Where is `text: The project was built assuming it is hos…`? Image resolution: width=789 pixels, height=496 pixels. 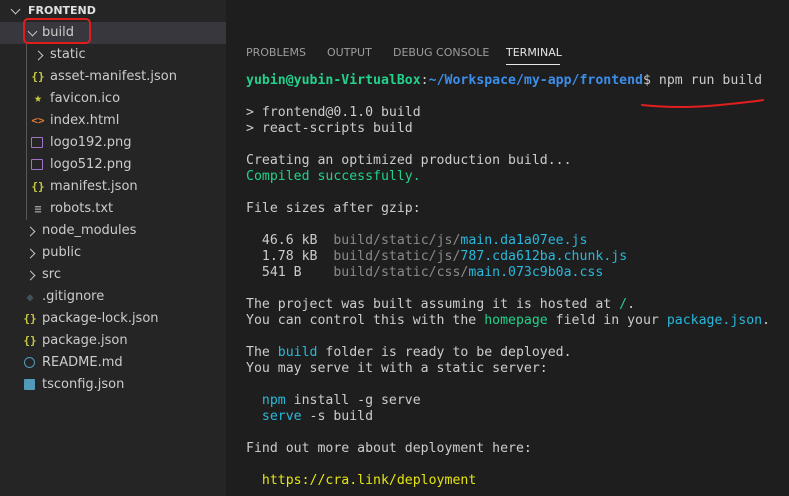
text: The project was built assuming it is hos… is located at coordinates (433, 304).